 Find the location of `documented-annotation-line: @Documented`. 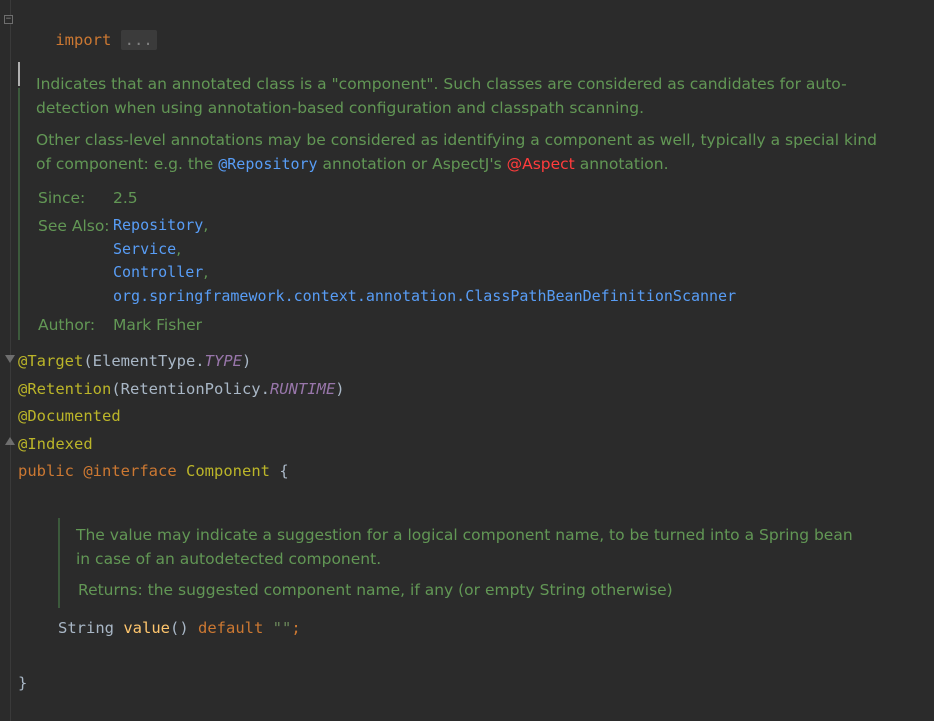

documented-annotation-line: @Documented is located at coordinates (69, 416).